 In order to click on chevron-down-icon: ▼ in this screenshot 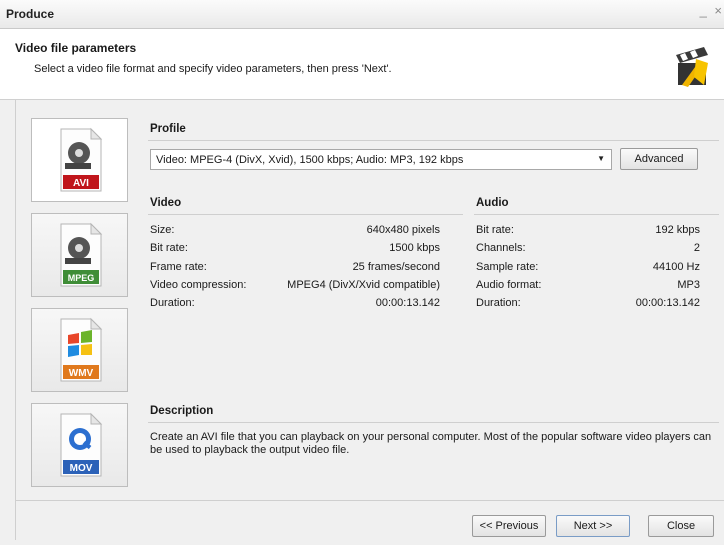, I will do `click(601, 158)`.